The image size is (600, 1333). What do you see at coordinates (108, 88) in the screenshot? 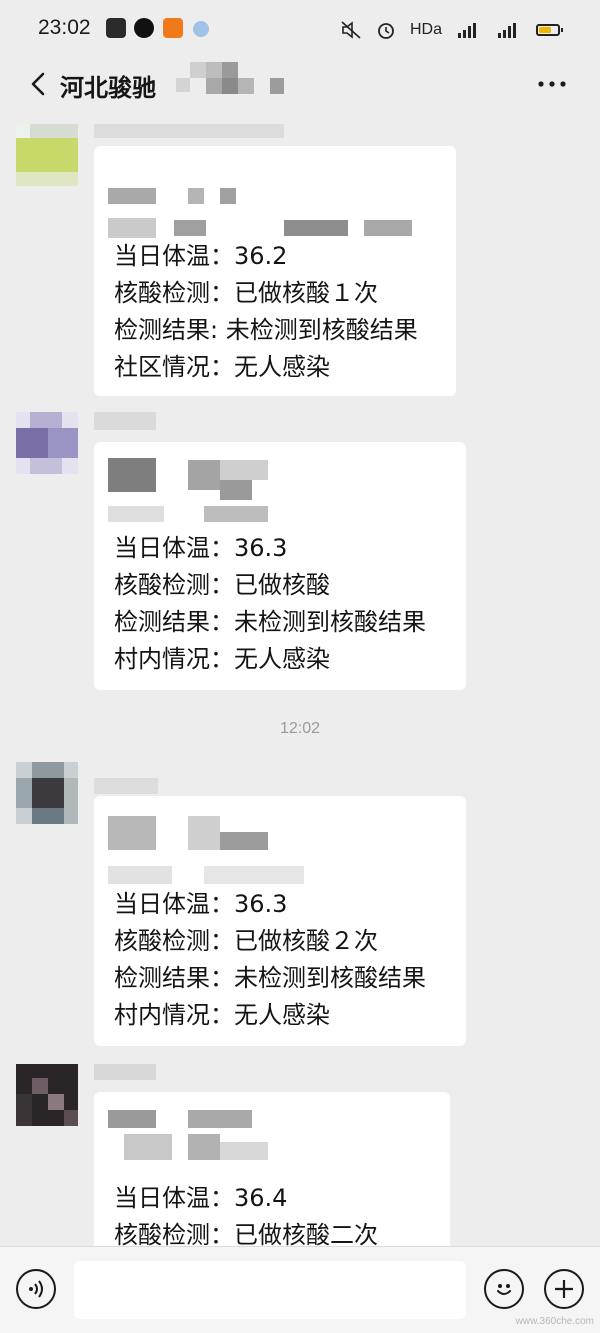
I see `chat-title: 河北骏驰` at bounding box center [108, 88].